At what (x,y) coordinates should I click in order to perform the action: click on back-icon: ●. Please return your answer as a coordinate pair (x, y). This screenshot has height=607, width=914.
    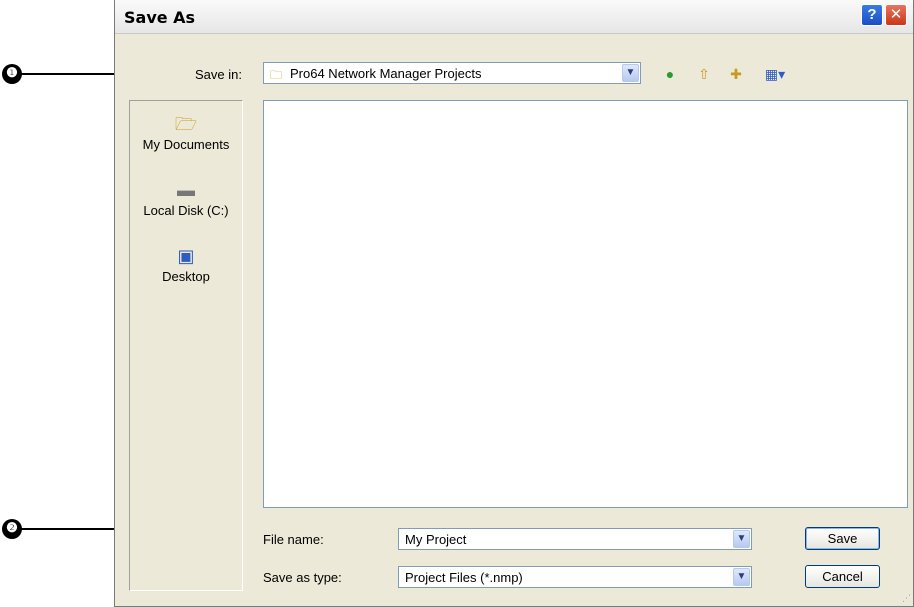
    Looking at the image, I should click on (670, 74).